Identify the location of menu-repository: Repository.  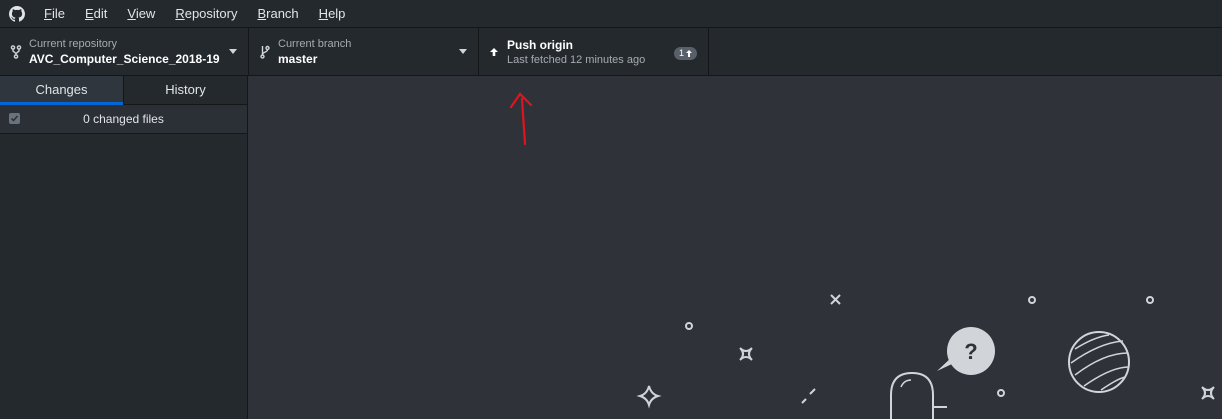
(206, 13).